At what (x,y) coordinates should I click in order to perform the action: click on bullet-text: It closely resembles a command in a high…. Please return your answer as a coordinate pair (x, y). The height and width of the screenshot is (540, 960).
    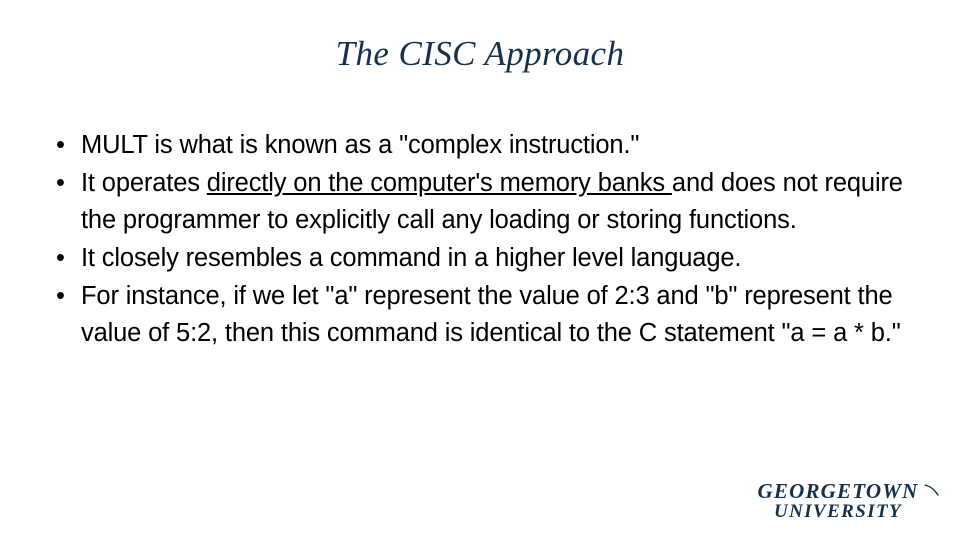
    Looking at the image, I should click on (411, 258).